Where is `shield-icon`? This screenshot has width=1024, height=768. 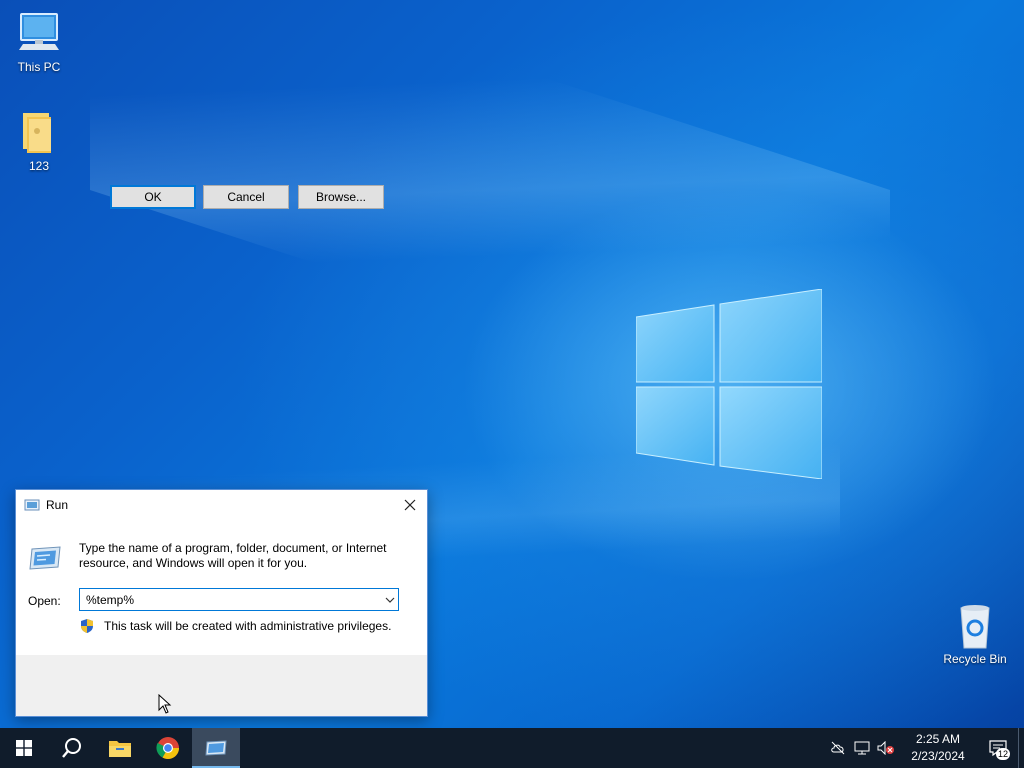
shield-icon is located at coordinates (87, 626).